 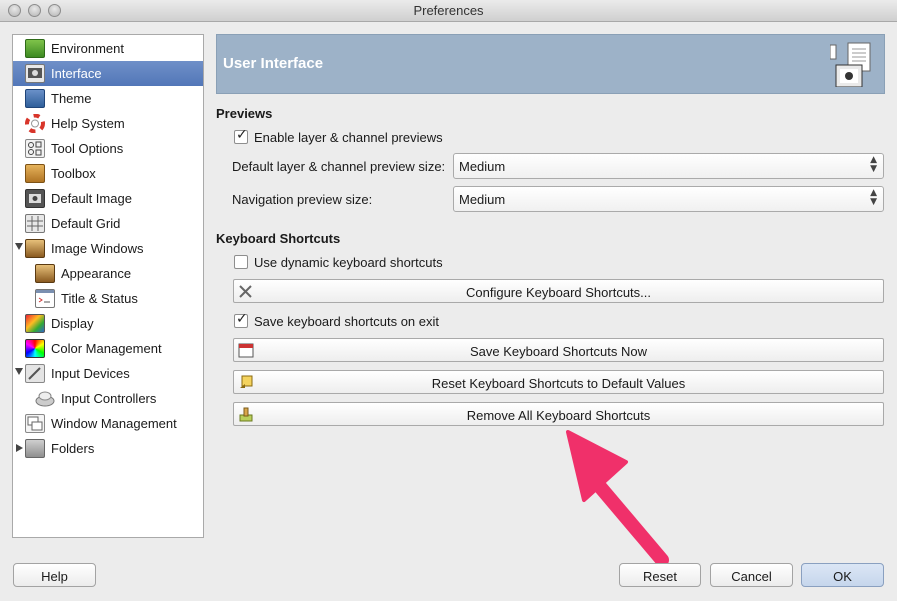 I want to click on sidebar-item-default-grid: Default Grid, so click(x=108, y=223).